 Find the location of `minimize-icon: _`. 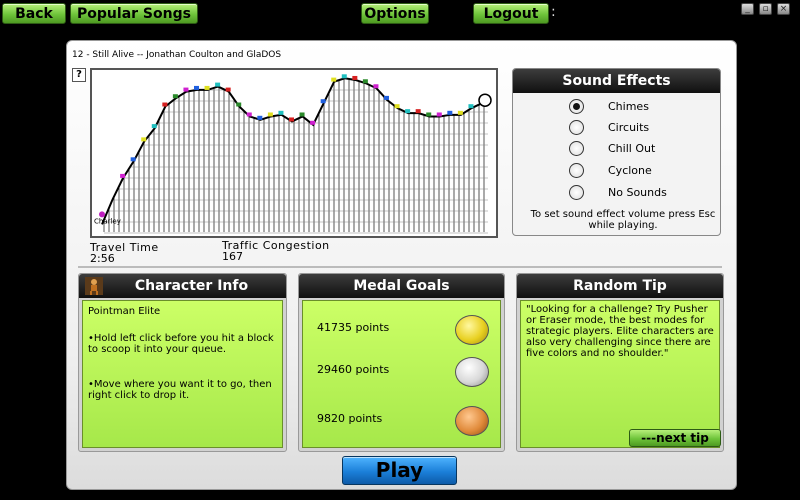

minimize-icon: _ is located at coordinates (747, 9).